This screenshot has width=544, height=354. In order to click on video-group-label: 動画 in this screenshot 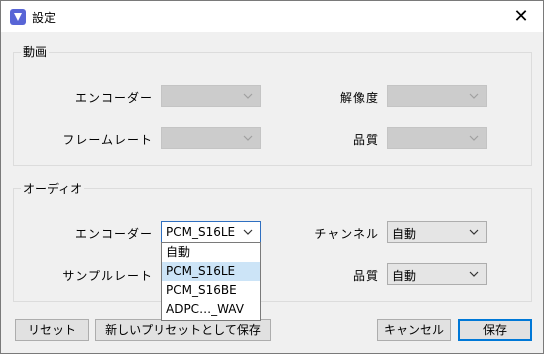, I will do `click(35, 51)`.